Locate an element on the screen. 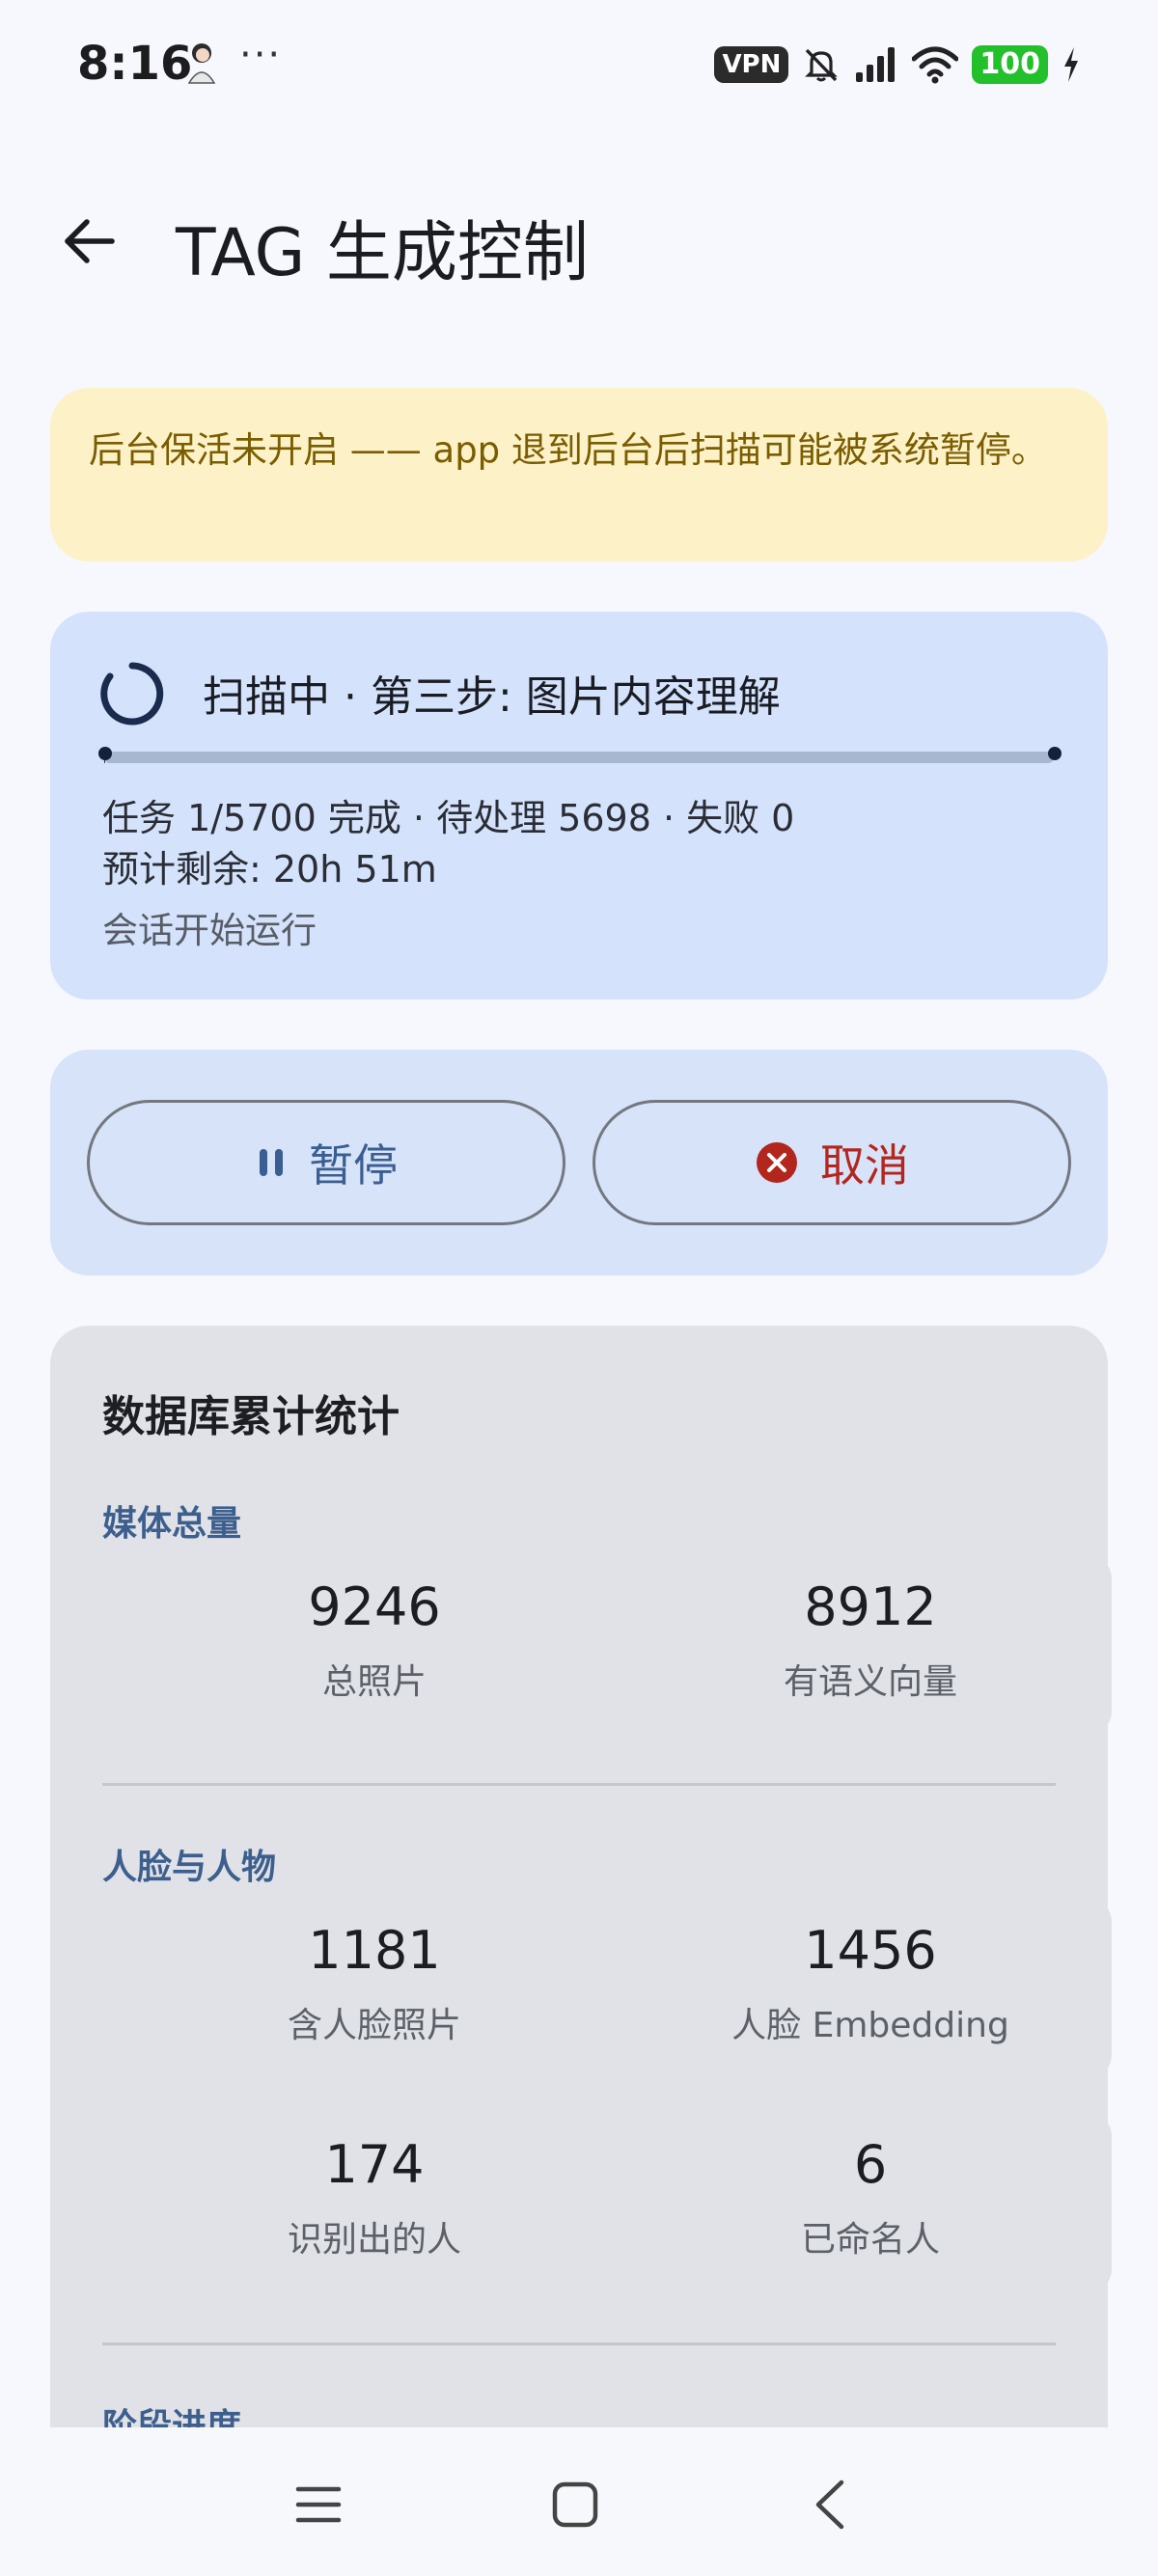 The width and height of the screenshot is (1158, 2576). stat-value: 6 is located at coordinates (870, 2164).